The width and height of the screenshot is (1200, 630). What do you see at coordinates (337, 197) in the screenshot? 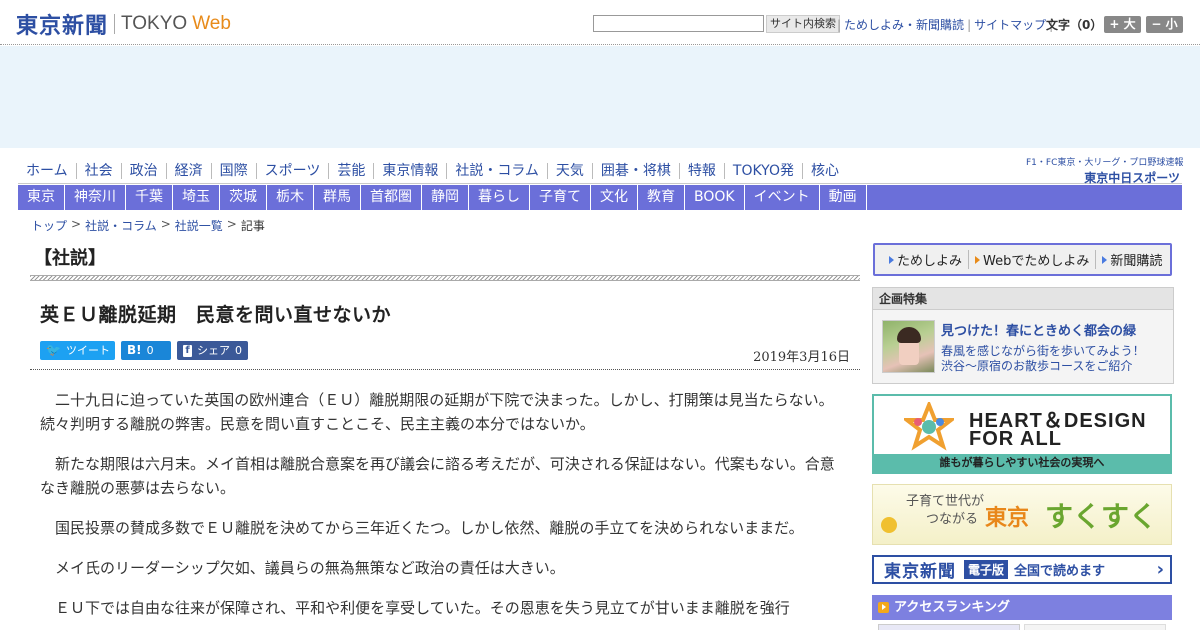
I see `lnav-item-gunma: 群馬` at bounding box center [337, 197].